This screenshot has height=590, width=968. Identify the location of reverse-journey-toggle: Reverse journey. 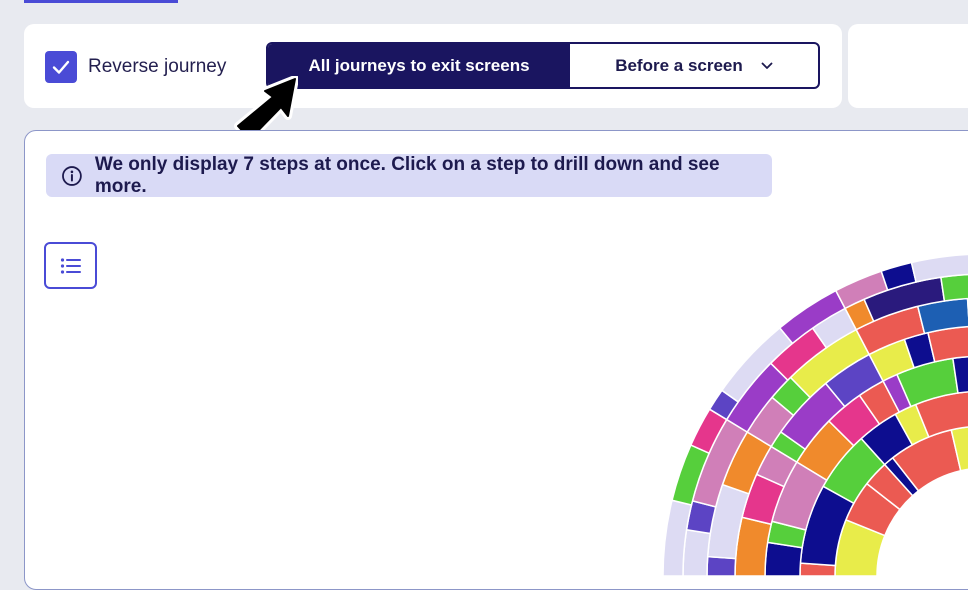
(135, 67).